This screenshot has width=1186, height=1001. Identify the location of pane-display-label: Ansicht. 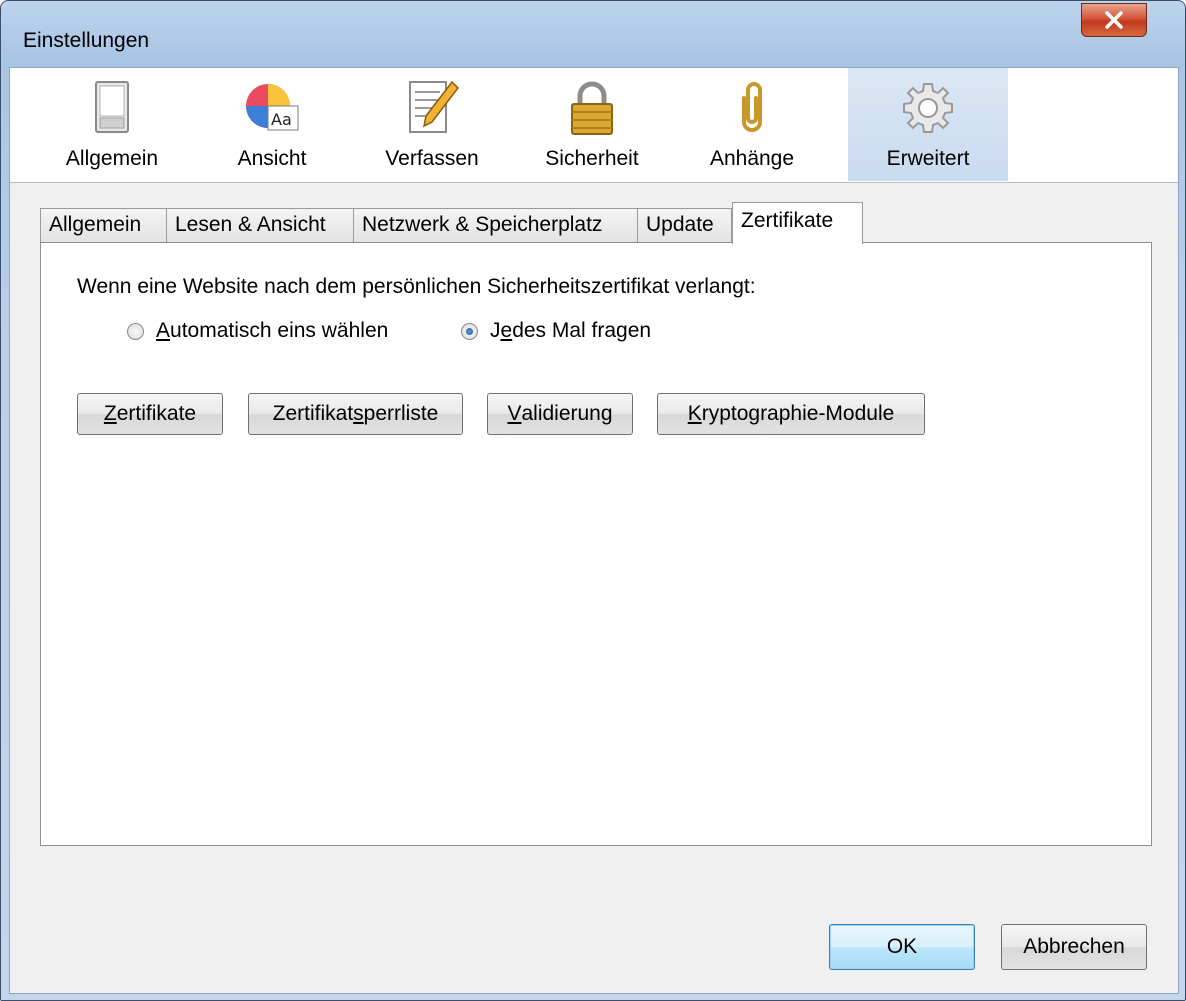
(272, 158).